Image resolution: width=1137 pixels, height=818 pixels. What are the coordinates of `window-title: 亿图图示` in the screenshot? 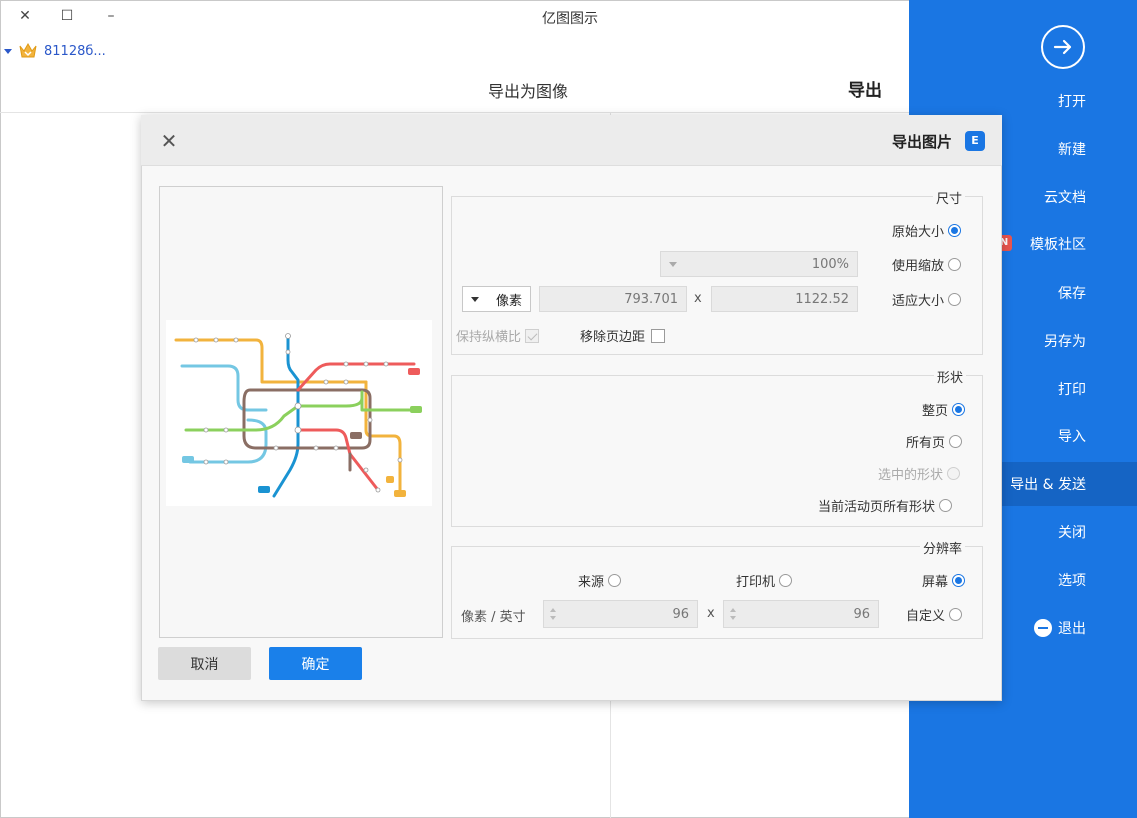 It's located at (570, 19).